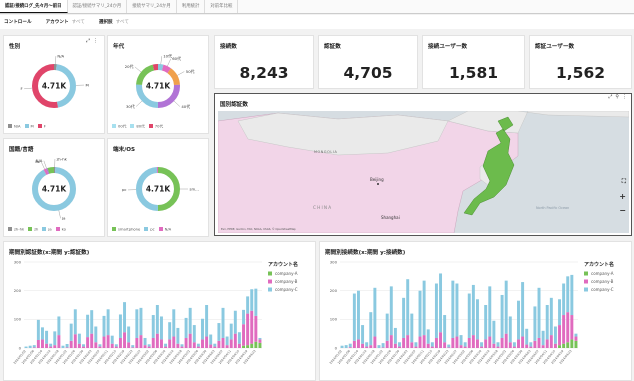 The image size is (634, 381). Describe the element at coordinates (191, 6) in the screenshot. I see `tab-usage-stats: 利用統計` at that location.